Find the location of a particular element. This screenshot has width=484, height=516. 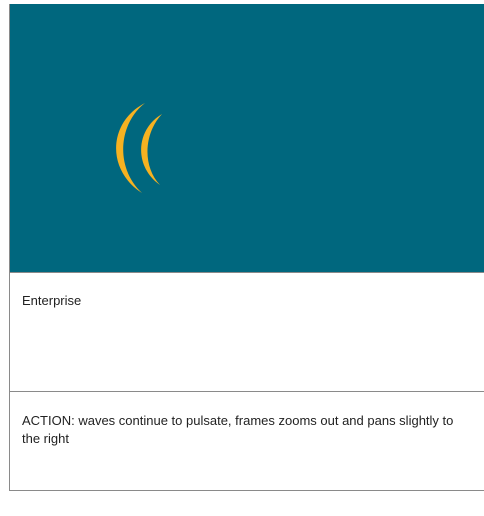

caption-text: Enterprise is located at coordinates (52, 300).